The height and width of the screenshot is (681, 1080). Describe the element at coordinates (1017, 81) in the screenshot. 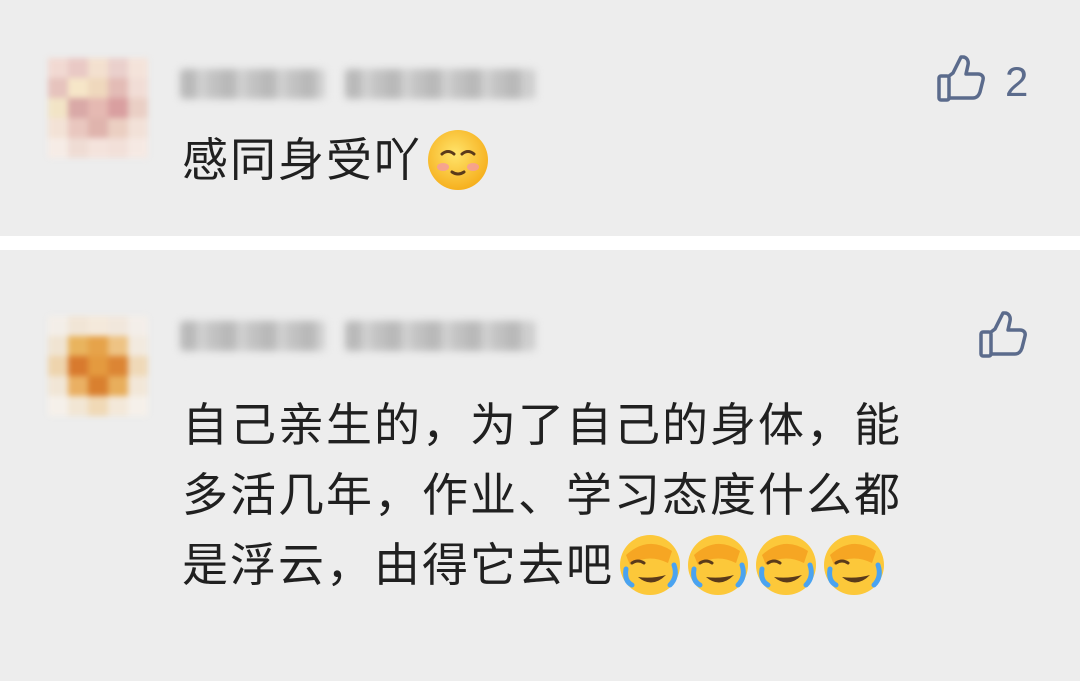

I see `like-count: 2` at that location.